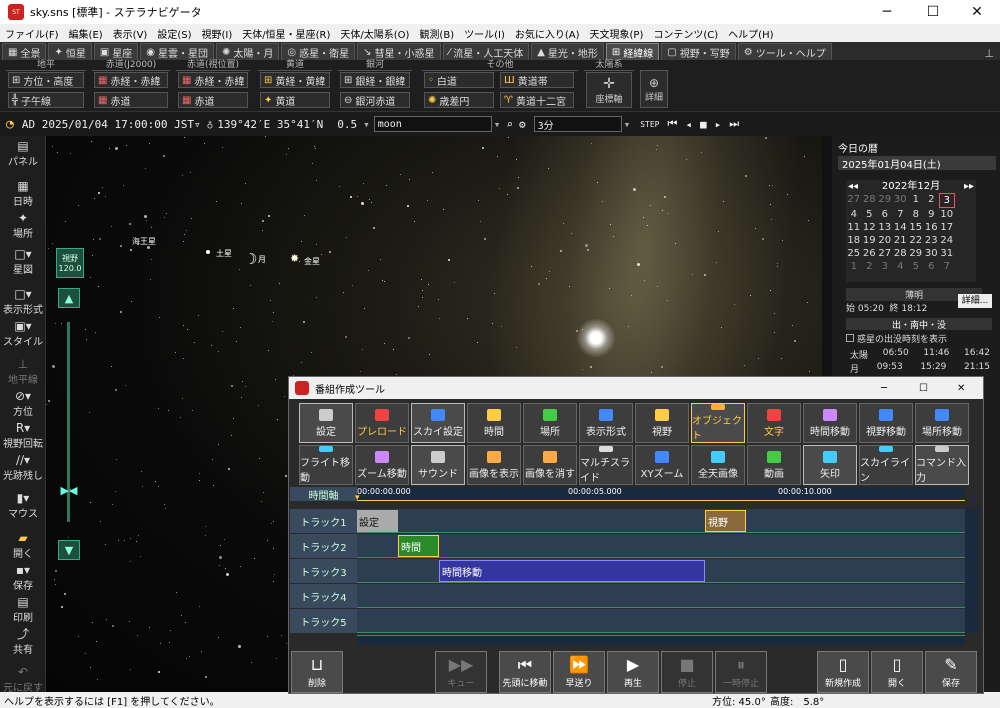 The image size is (1000, 708). Describe the element at coordinates (633, 672) in the screenshot. I see `transport-5-button: ▶ 再生` at that location.